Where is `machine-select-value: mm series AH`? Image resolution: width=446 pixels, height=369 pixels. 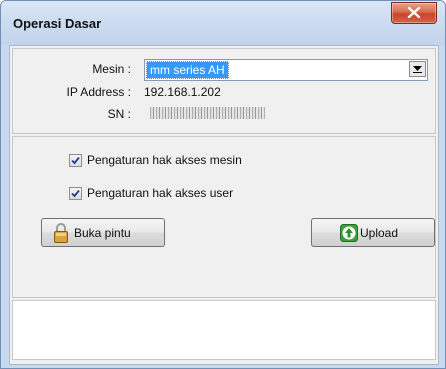 machine-select-value: mm series AH is located at coordinates (187, 70).